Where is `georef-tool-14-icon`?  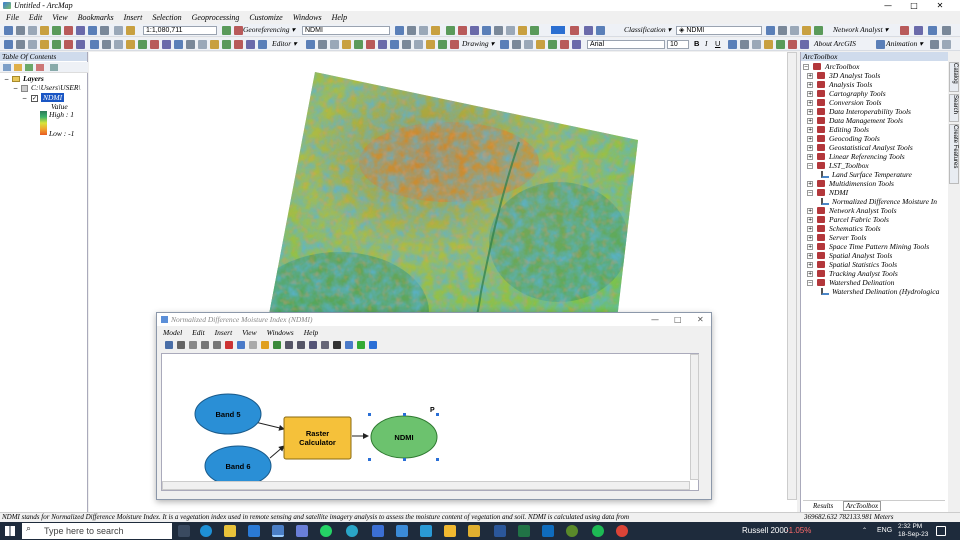 georef-tool-14-icon is located at coordinates (600, 30).